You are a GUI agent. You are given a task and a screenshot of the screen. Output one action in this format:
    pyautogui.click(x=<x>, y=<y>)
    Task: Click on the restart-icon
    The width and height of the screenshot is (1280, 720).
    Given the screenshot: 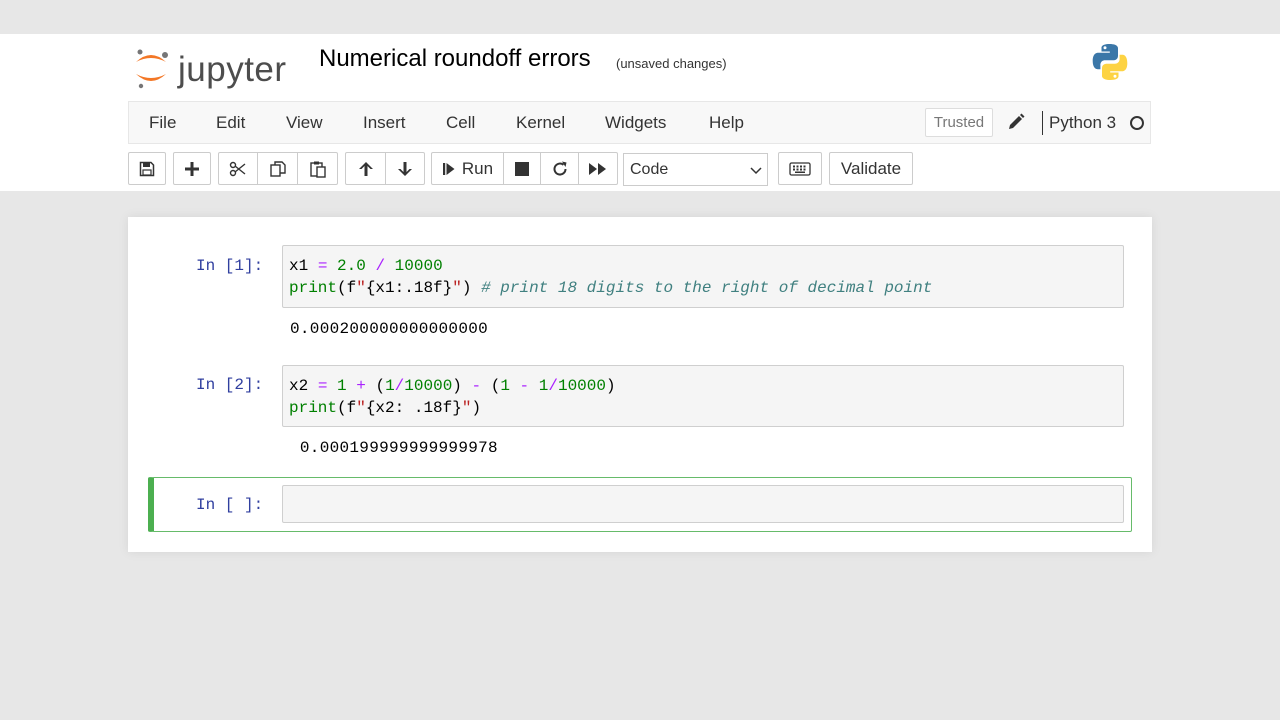 What is the action you would take?
    pyautogui.click(x=560, y=168)
    